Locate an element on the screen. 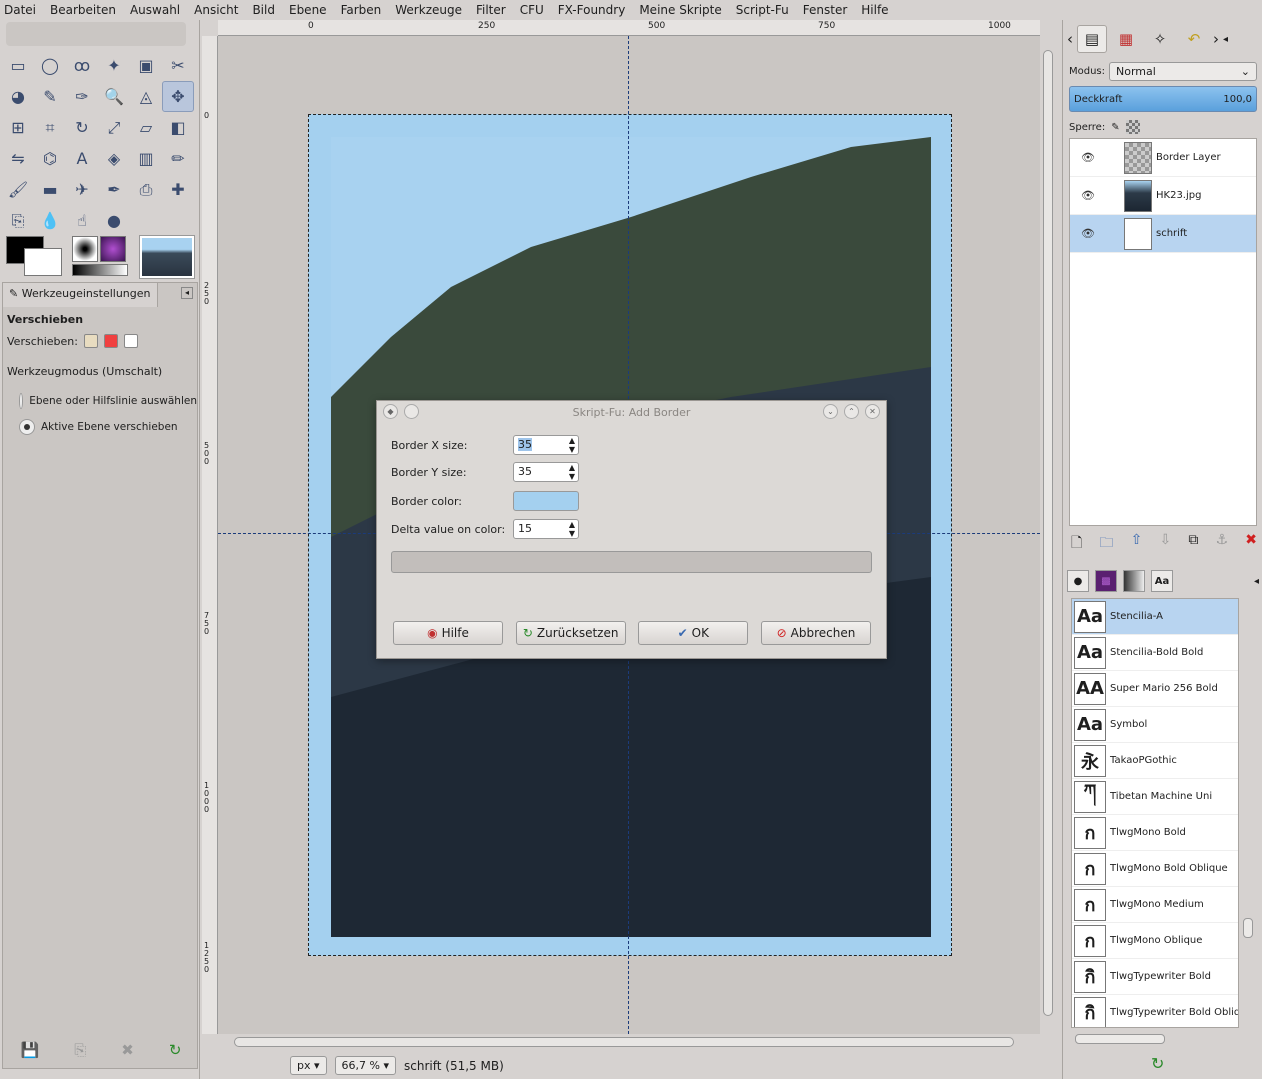 Image resolution: width=1262 pixels, height=1079 pixels. font-item: ก TlwgMono Bold Oblique is located at coordinates (1155, 869).